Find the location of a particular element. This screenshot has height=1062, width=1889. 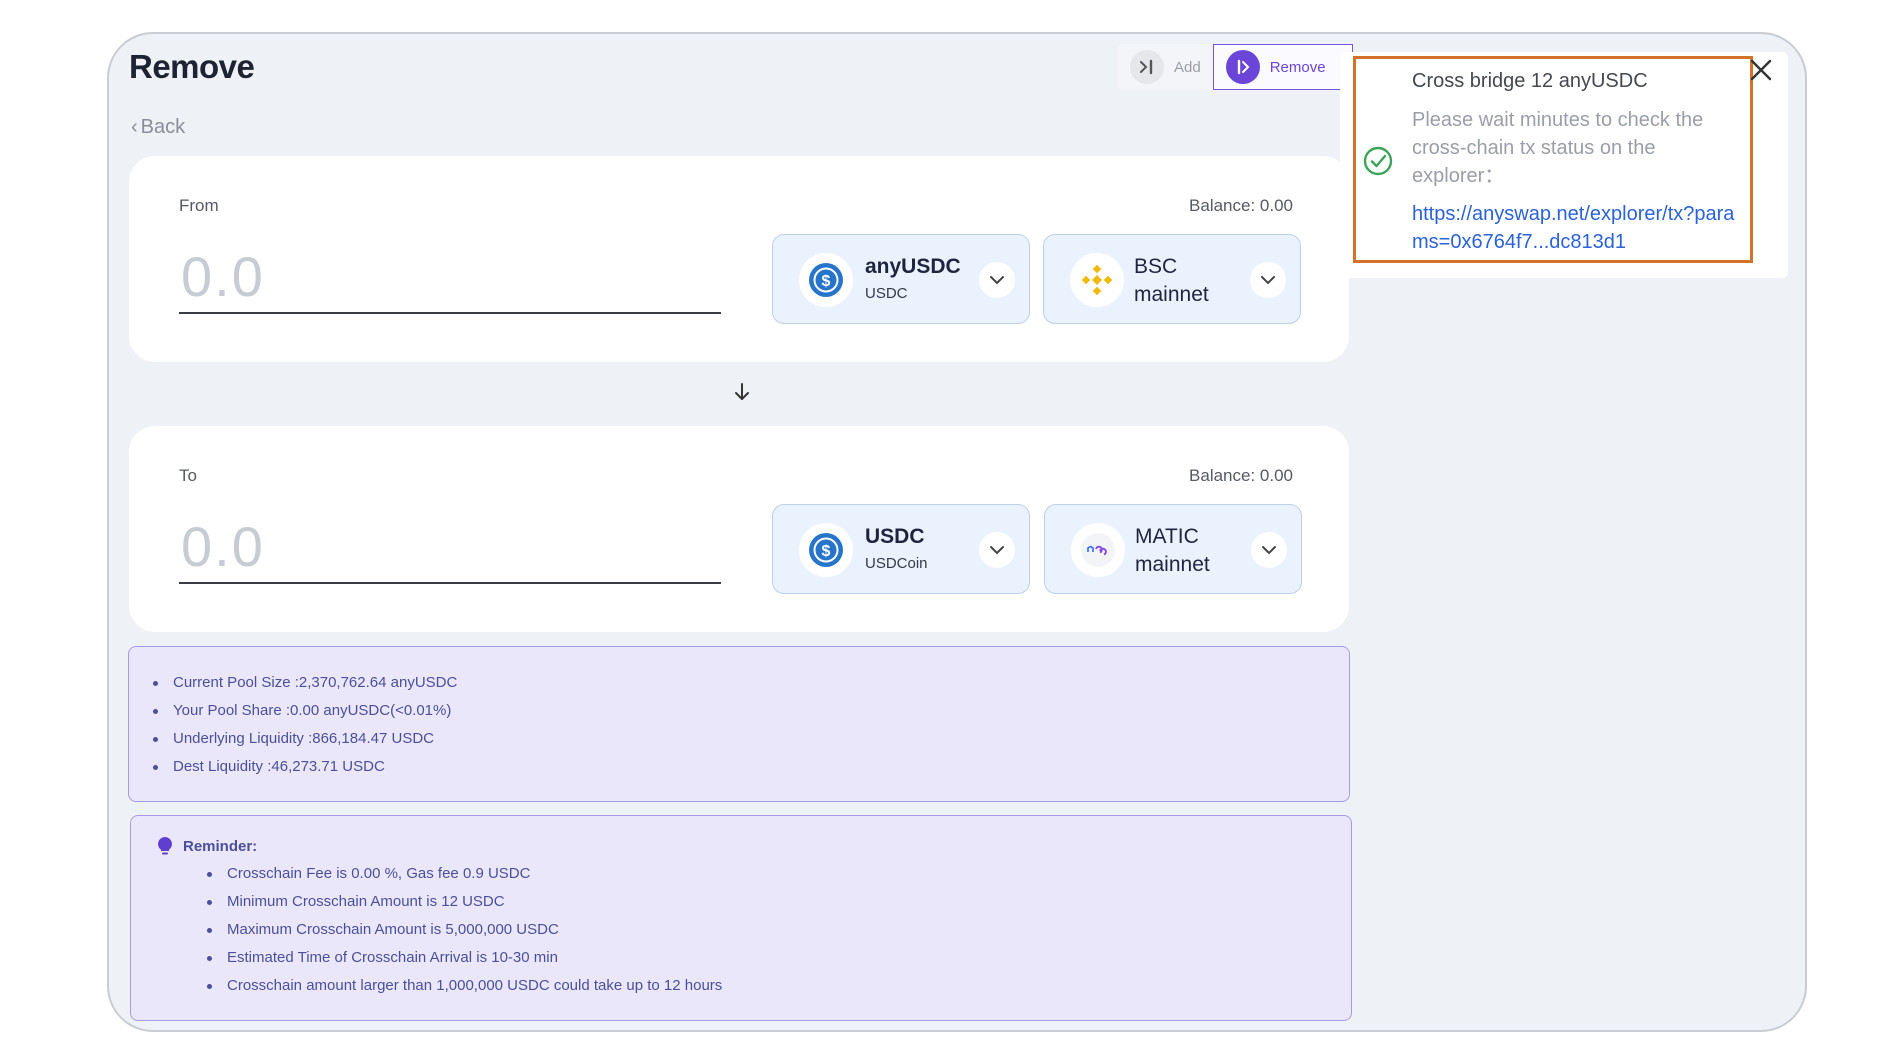

to-token-name: USDC is located at coordinates (895, 536).